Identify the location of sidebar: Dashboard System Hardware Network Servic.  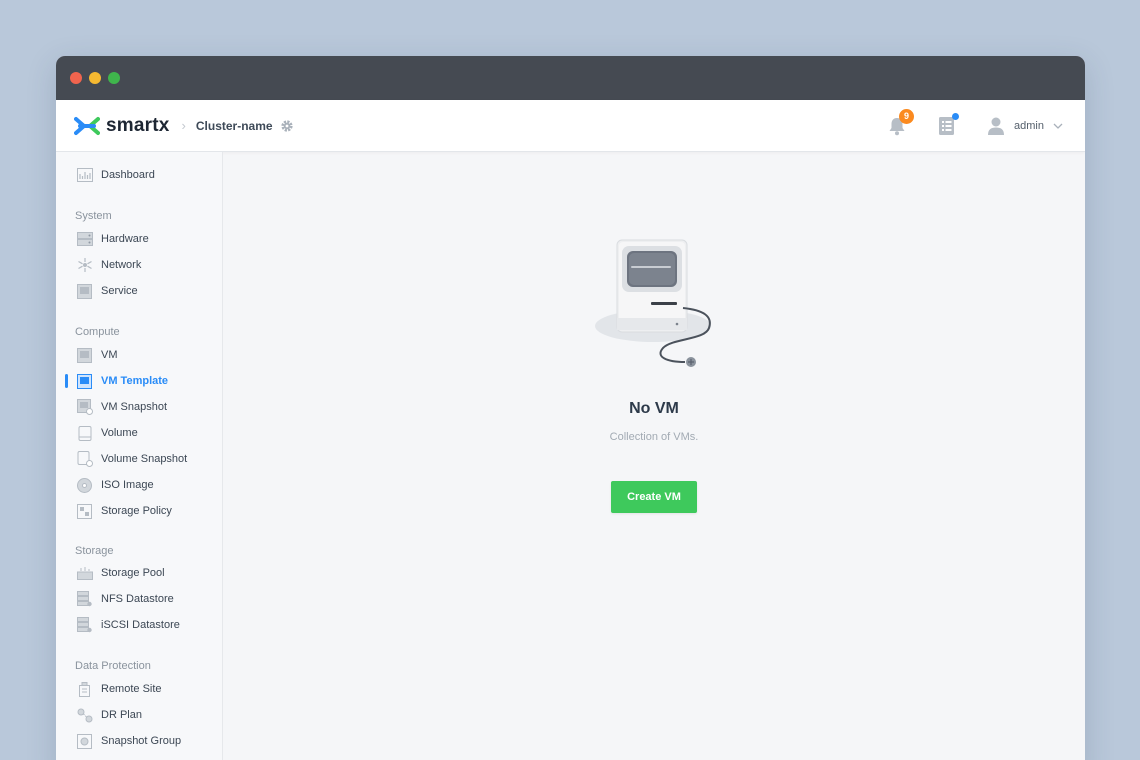
(139, 456).